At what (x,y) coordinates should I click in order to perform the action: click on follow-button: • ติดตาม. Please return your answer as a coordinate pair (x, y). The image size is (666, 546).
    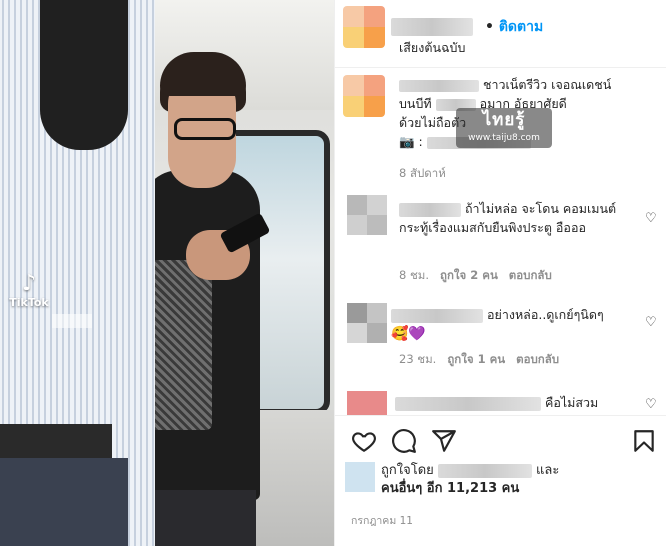
    Looking at the image, I should click on (514, 27).